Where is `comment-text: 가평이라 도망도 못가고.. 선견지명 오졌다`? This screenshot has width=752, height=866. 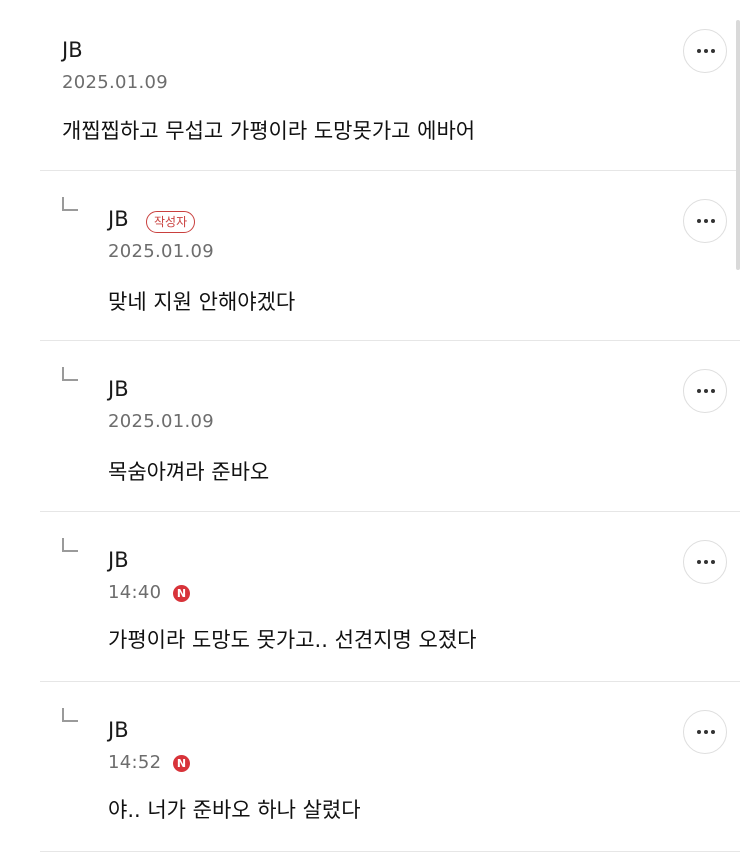 comment-text: 가평이라 도망도 못가고.. 선견지명 오졌다 is located at coordinates (292, 640).